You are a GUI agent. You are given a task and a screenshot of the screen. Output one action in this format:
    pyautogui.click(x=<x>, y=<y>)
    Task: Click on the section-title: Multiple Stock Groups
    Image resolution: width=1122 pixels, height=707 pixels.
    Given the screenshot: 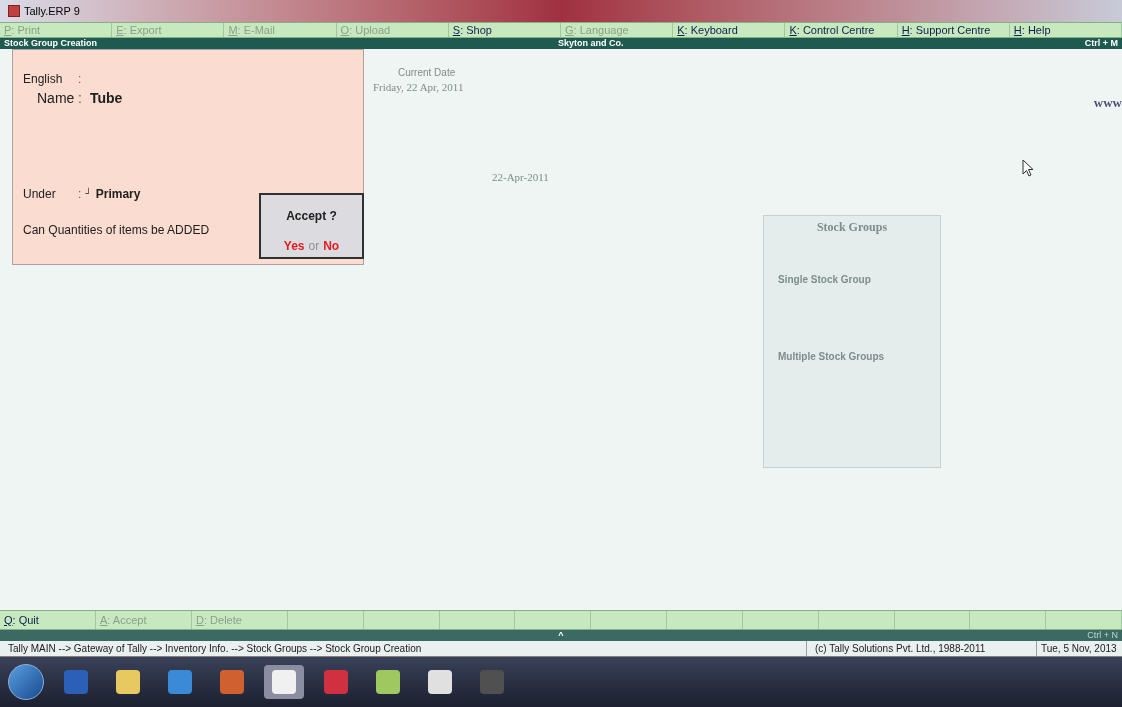 What is the action you would take?
    pyautogui.click(x=831, y=357)
    